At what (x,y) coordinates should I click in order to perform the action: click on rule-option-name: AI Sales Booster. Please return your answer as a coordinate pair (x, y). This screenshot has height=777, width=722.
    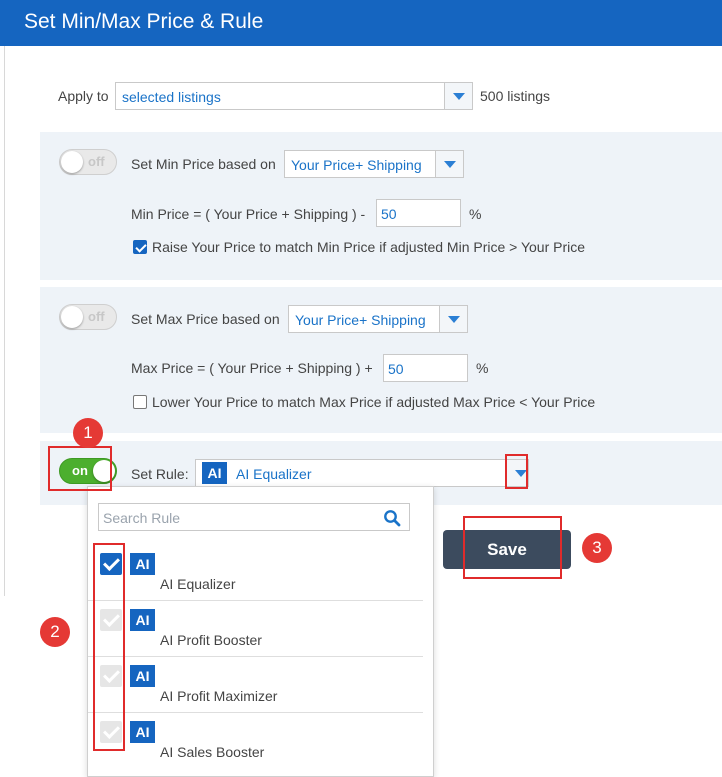
    Looking at the image, I should click on (212, 752).